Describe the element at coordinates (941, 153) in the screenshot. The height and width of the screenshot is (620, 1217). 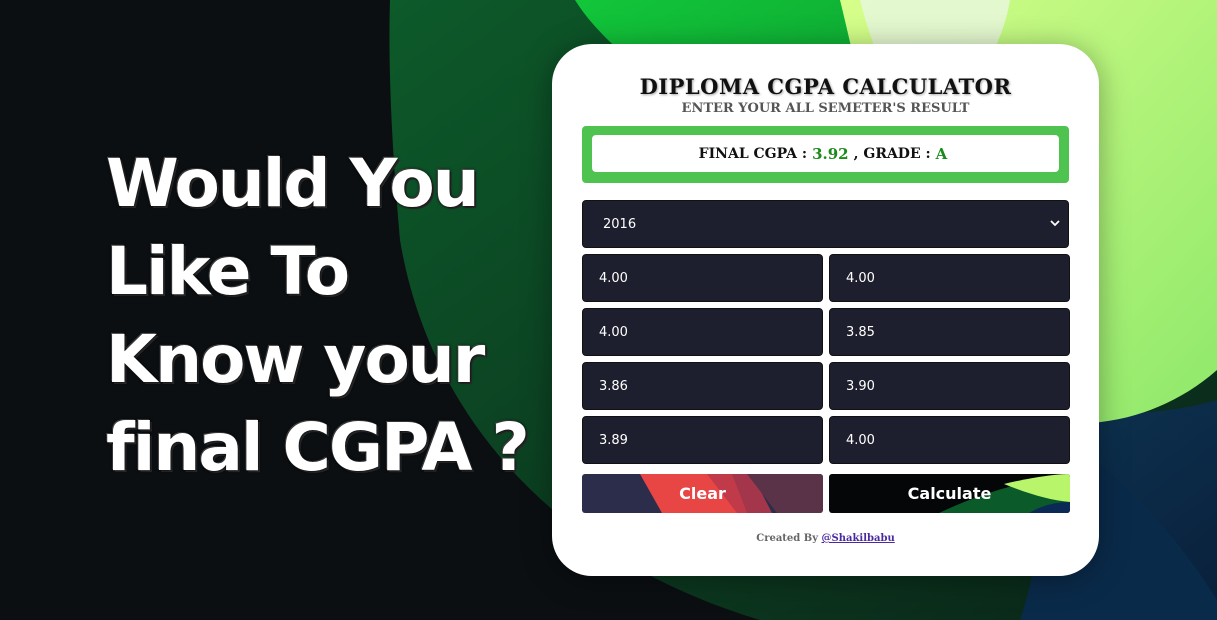
I see `grade-value: A` at that location.